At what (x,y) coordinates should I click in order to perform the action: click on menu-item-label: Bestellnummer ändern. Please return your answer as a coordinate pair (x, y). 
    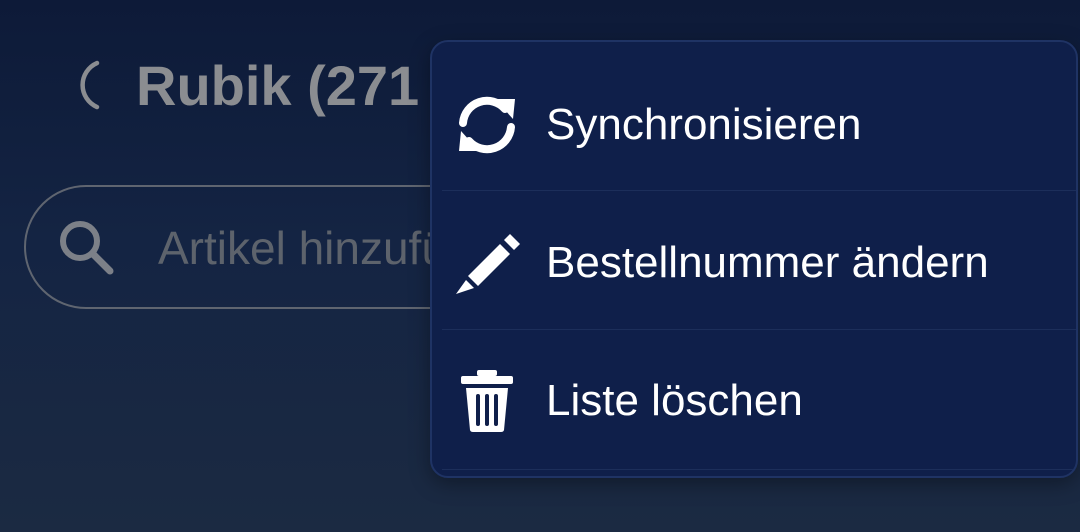
    Looking at the image, I should click on (767, 262).